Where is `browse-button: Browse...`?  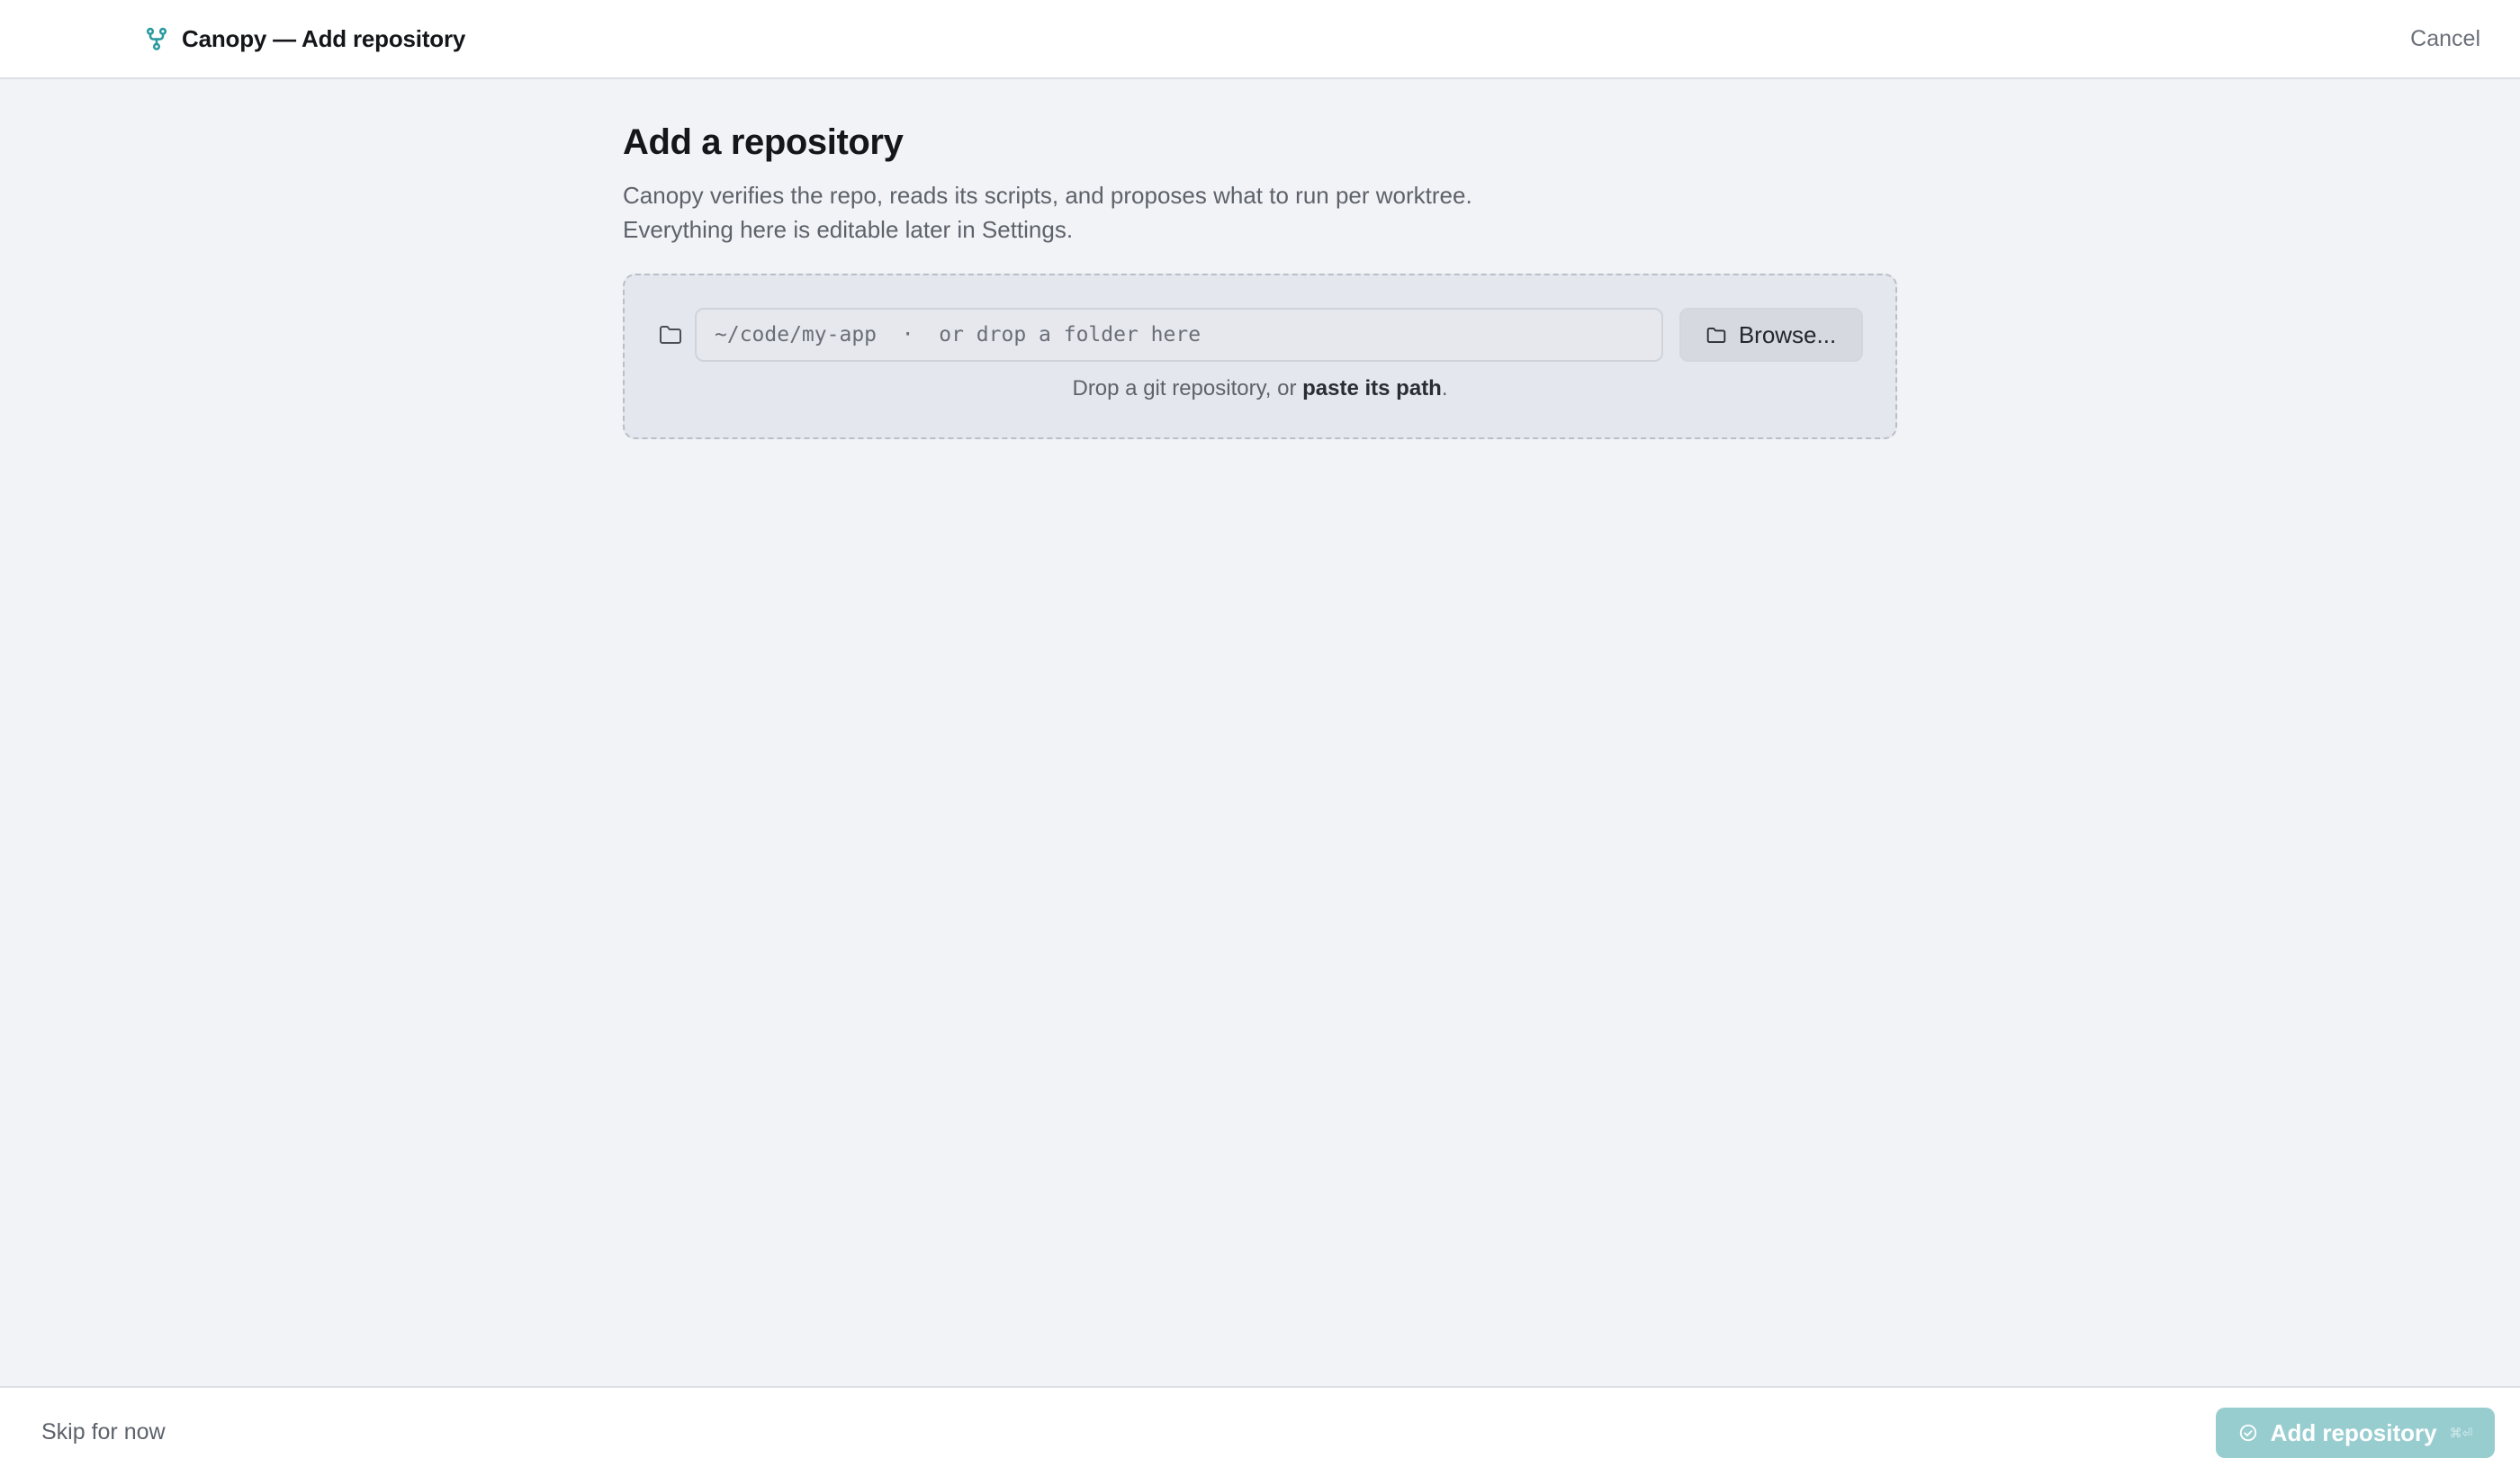
browse-button: Browse... is located at coordinates (1771, 335).